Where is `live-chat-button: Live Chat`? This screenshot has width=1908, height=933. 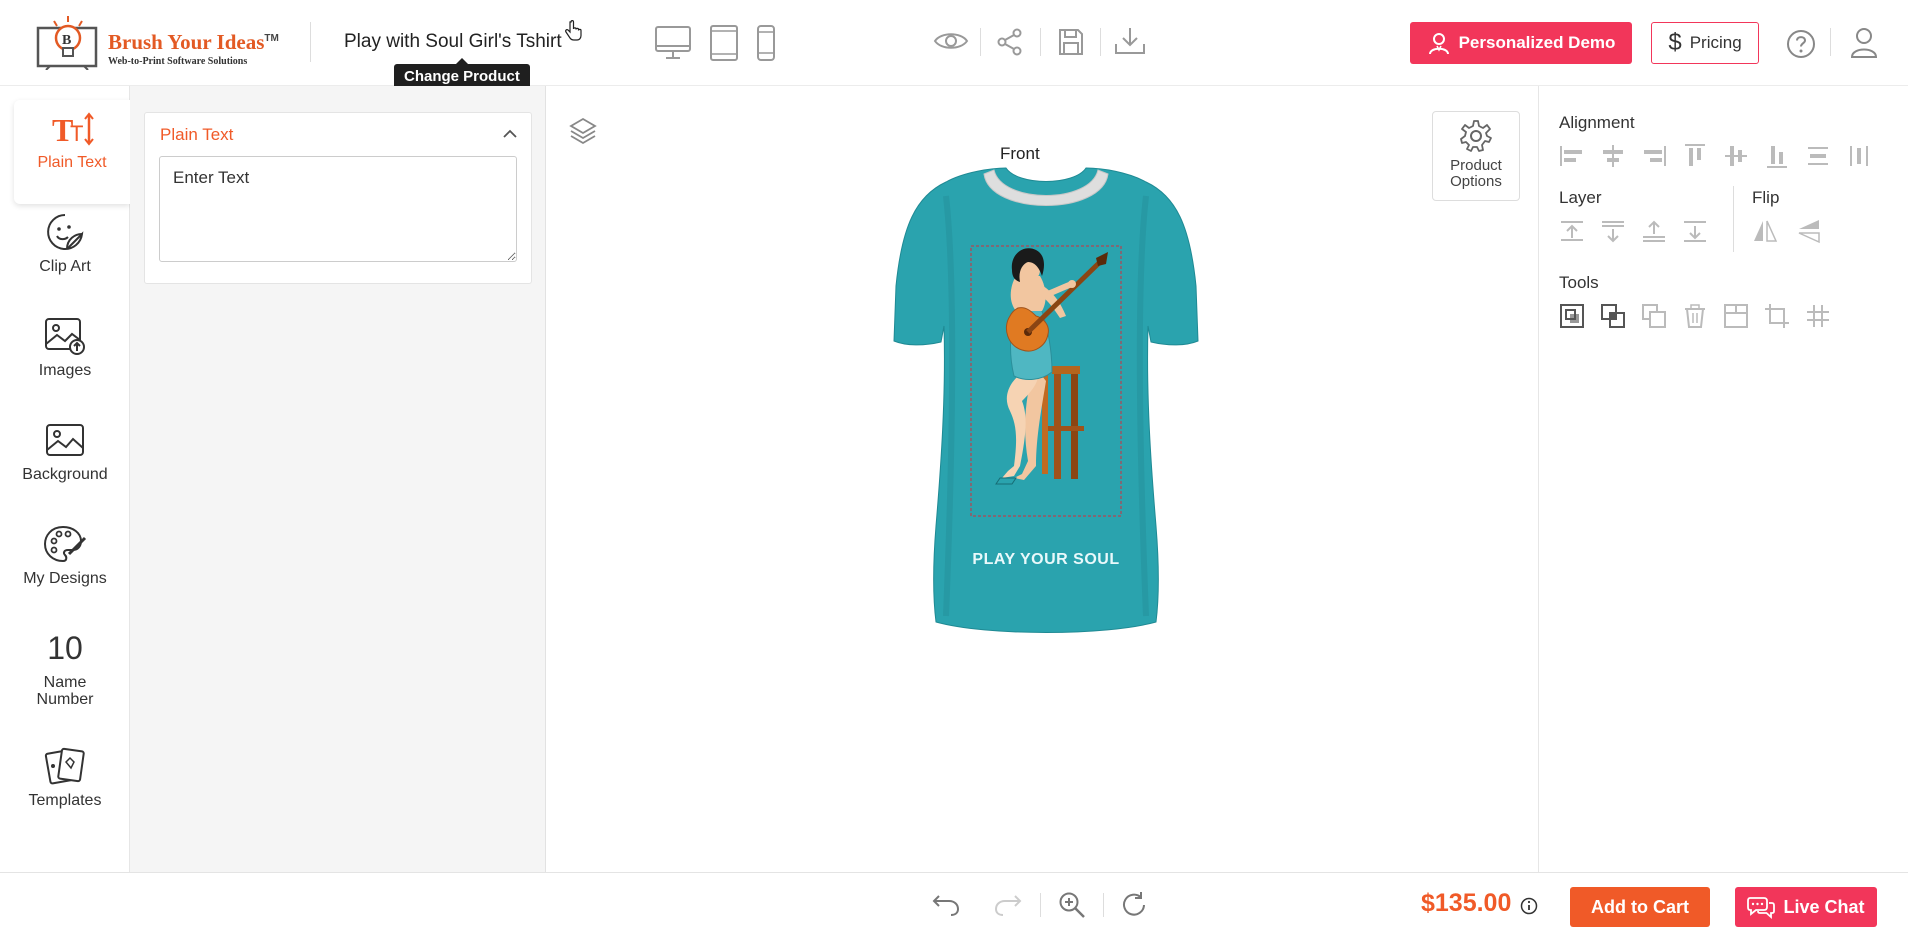
live-chat-button: Live Chat is located at coordinates (1806, 907).